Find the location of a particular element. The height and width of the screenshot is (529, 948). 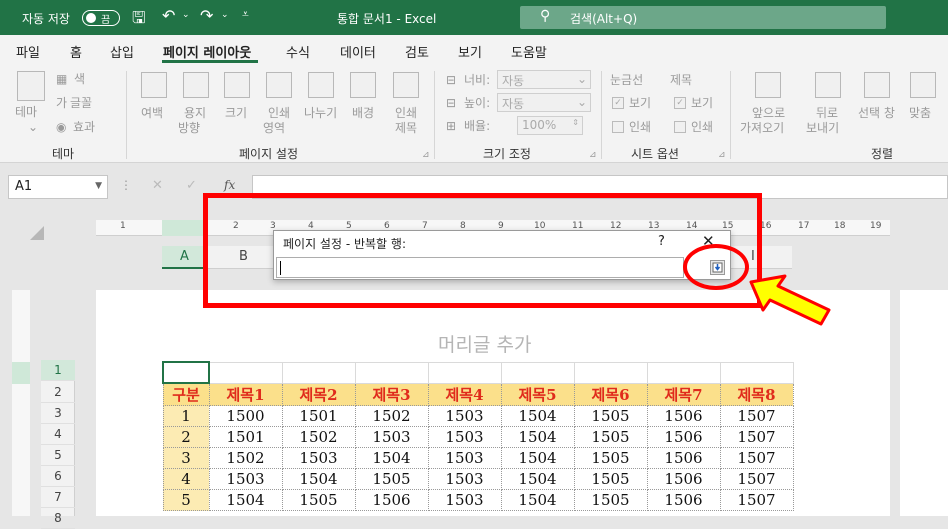

fonts-button: 글꼴 is located at coordinates (81, 103).